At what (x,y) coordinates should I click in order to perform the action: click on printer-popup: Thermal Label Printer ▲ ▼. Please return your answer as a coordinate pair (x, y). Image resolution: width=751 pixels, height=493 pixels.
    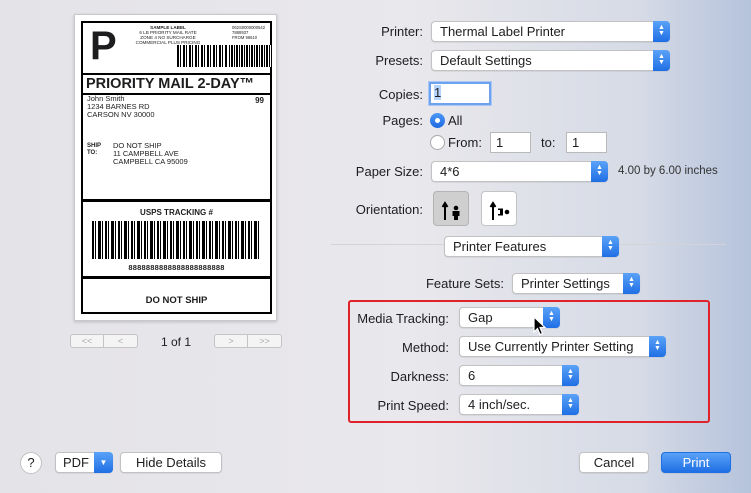
    Looking at the image, I should click on (550, 31).